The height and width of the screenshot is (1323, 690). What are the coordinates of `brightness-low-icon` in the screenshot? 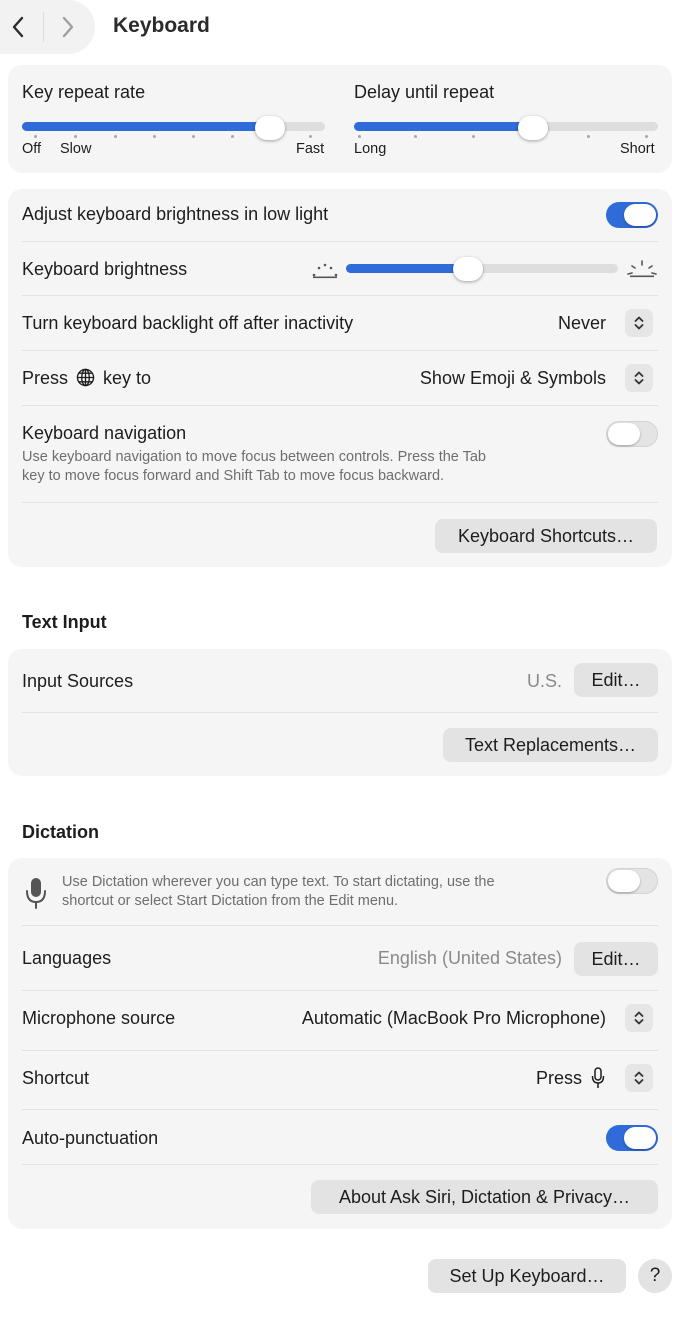 It's located at (325, 271).